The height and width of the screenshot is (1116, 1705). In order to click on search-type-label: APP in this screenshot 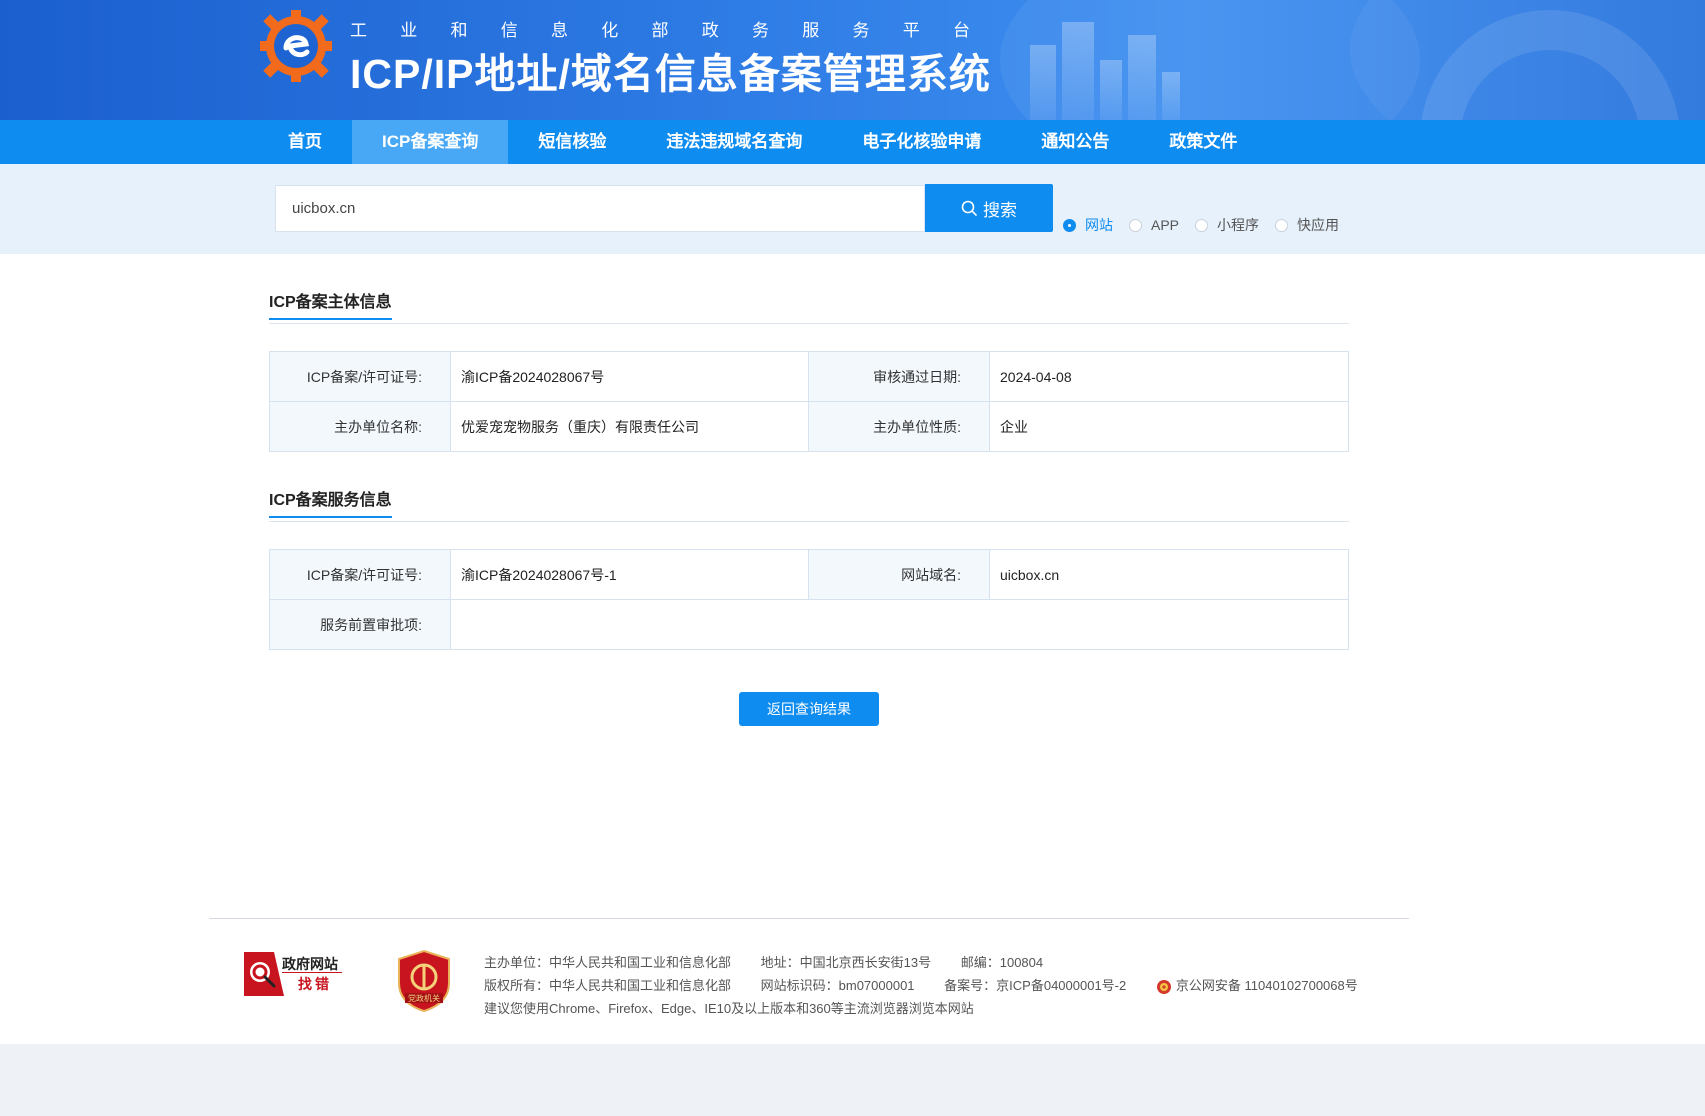, I will do `click(1165, 225)`.